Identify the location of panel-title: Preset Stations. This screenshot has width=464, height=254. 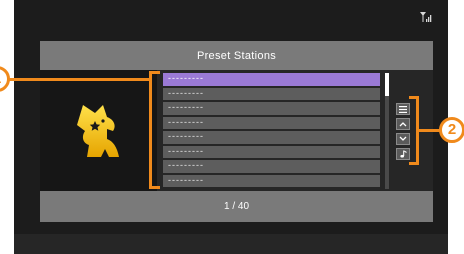
(236, 56).